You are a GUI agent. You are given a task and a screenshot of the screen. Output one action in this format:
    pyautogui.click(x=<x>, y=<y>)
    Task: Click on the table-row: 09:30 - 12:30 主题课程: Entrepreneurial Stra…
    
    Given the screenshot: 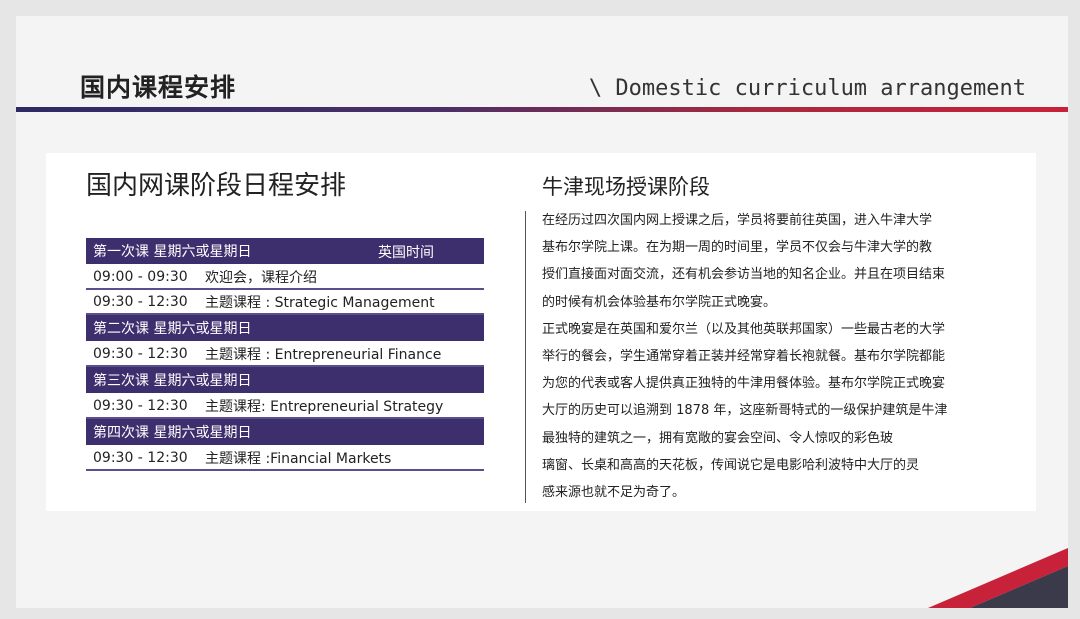 What is the action you would take?
    pyautogui.click(x=285, y=406)
    